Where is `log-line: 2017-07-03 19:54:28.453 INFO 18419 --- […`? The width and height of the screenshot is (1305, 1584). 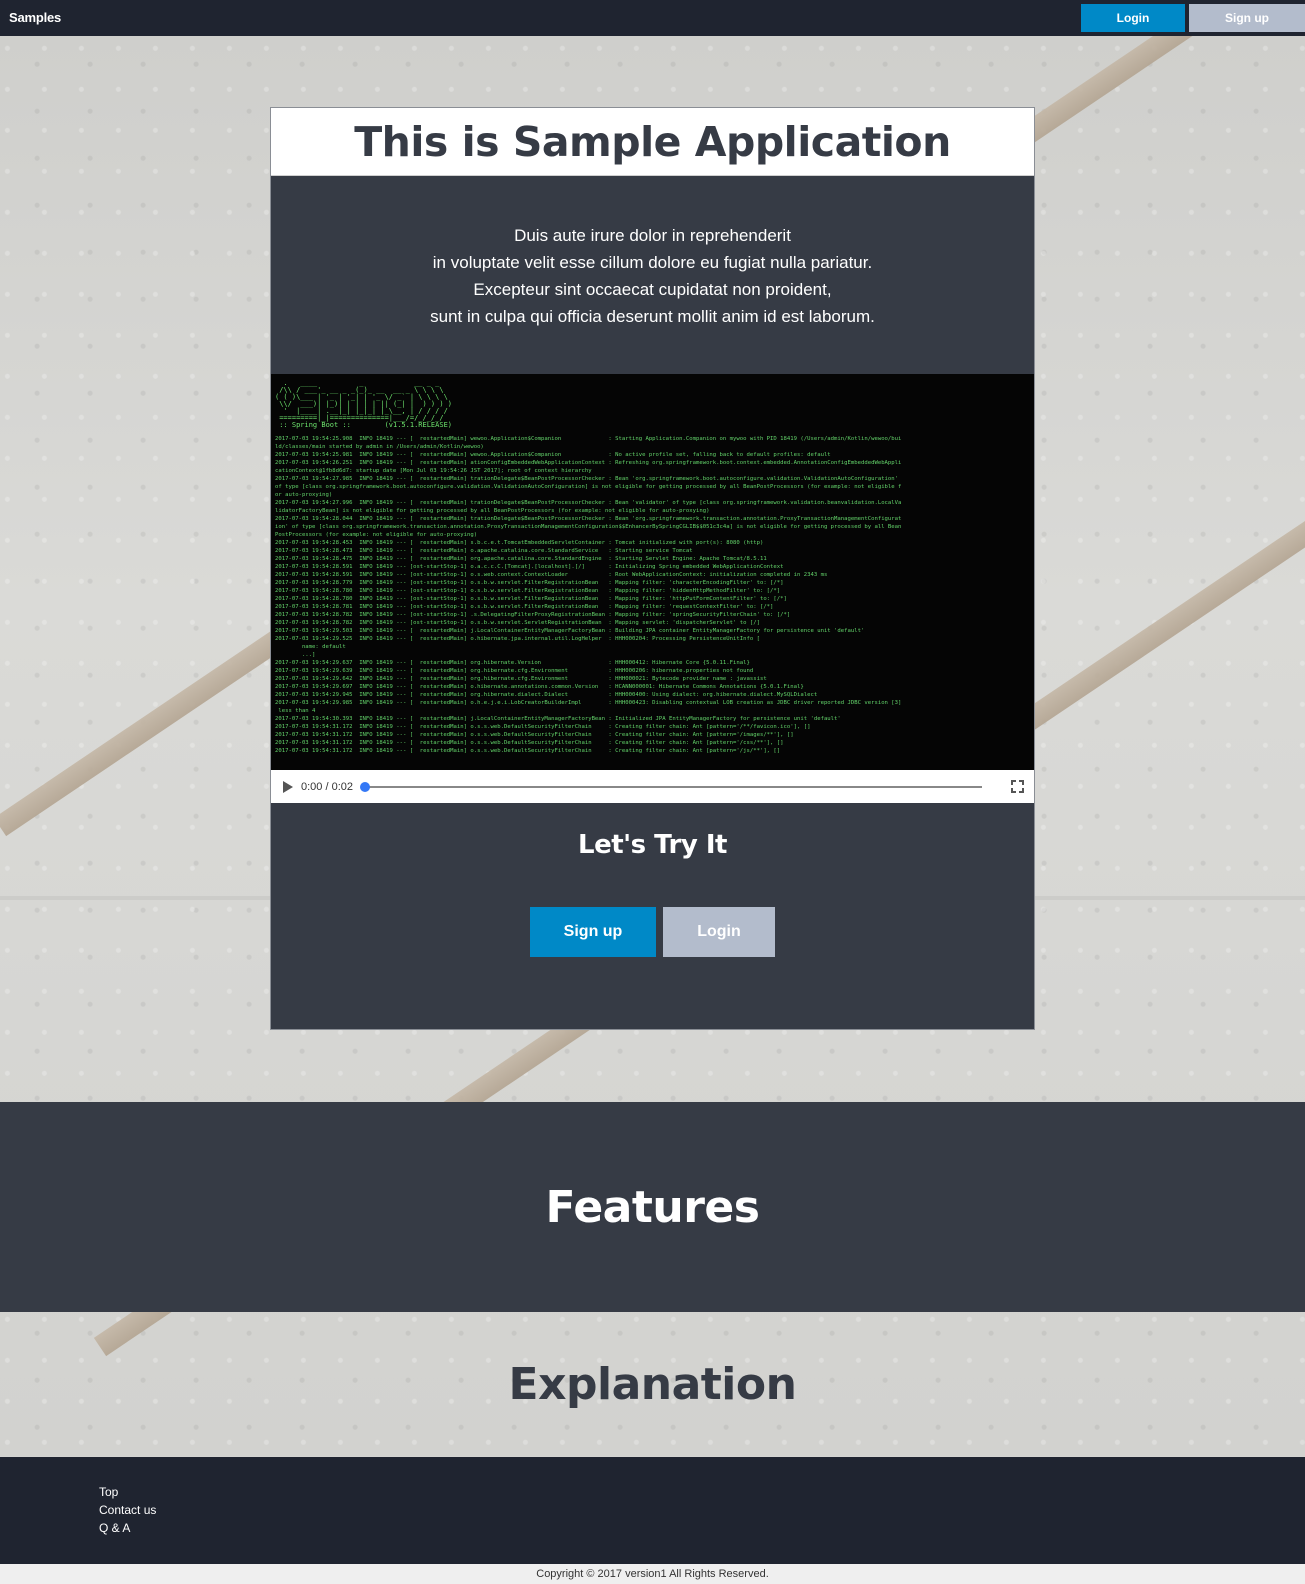 log-line: 2017-07-03 19:54:28.453 INFO 18419 --- [… is located at coordinates (519, 543).